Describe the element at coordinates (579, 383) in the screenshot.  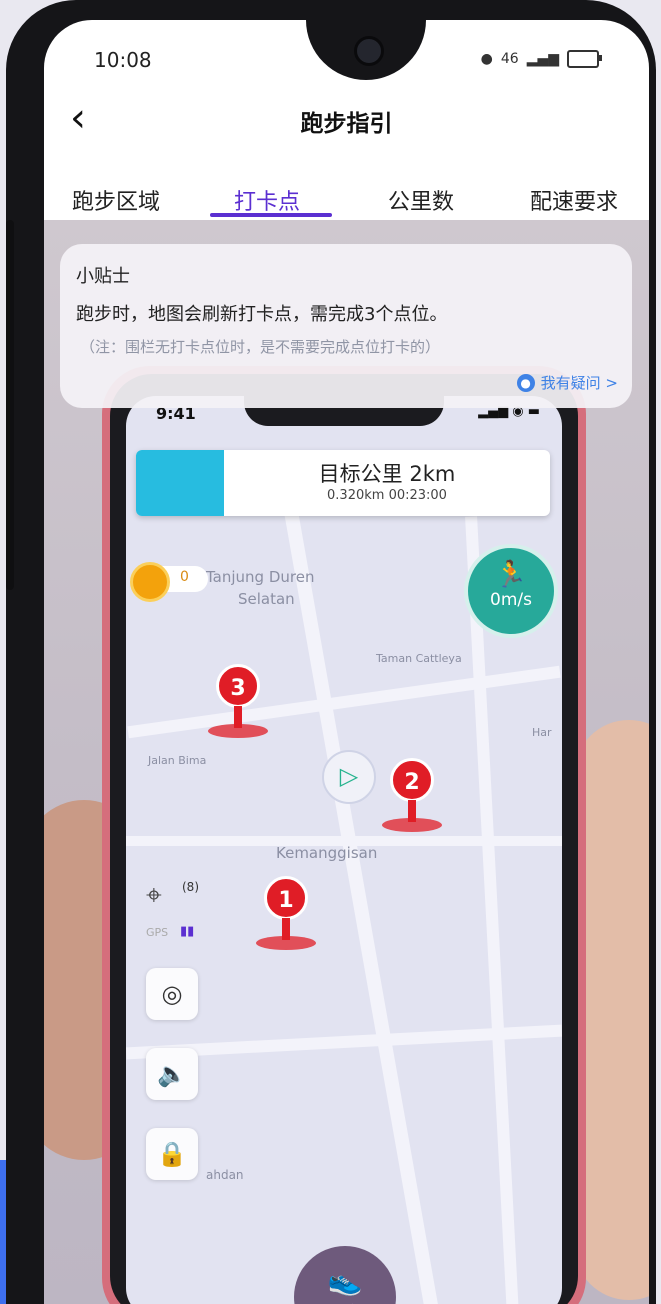
I see `faq-link-label: 我有疑问 >` at that location.